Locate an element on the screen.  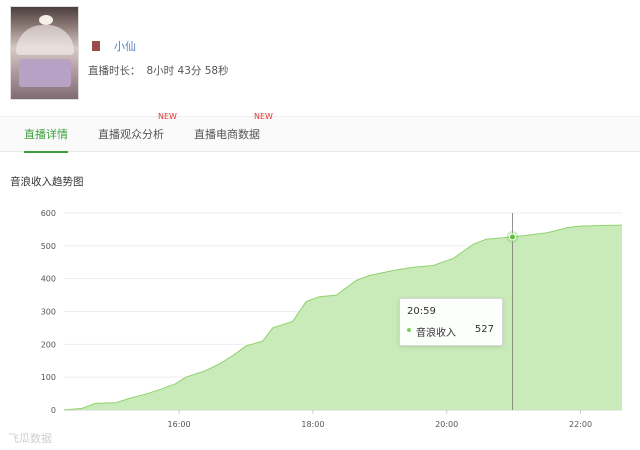
y-tick-label: 100 is located at coordinates (48, 377).